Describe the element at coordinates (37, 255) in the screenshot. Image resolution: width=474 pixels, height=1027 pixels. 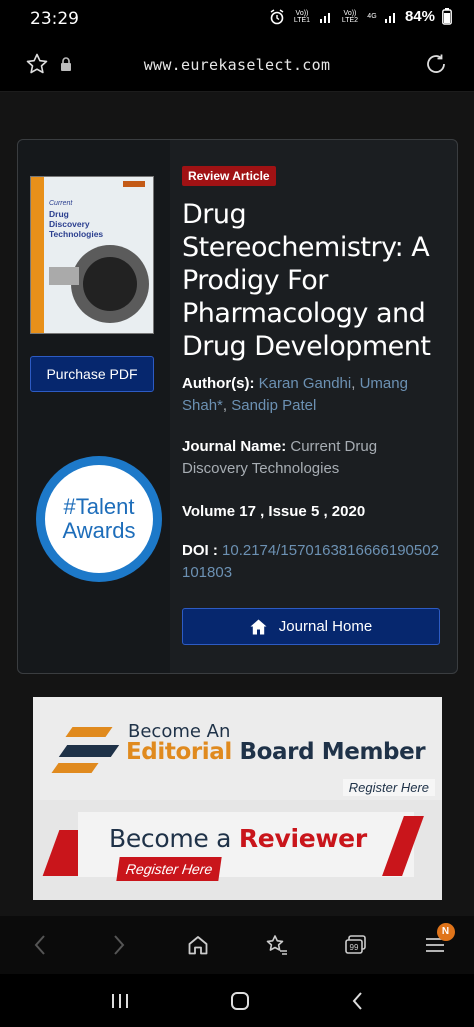
I see `cover-stripe` at that location.